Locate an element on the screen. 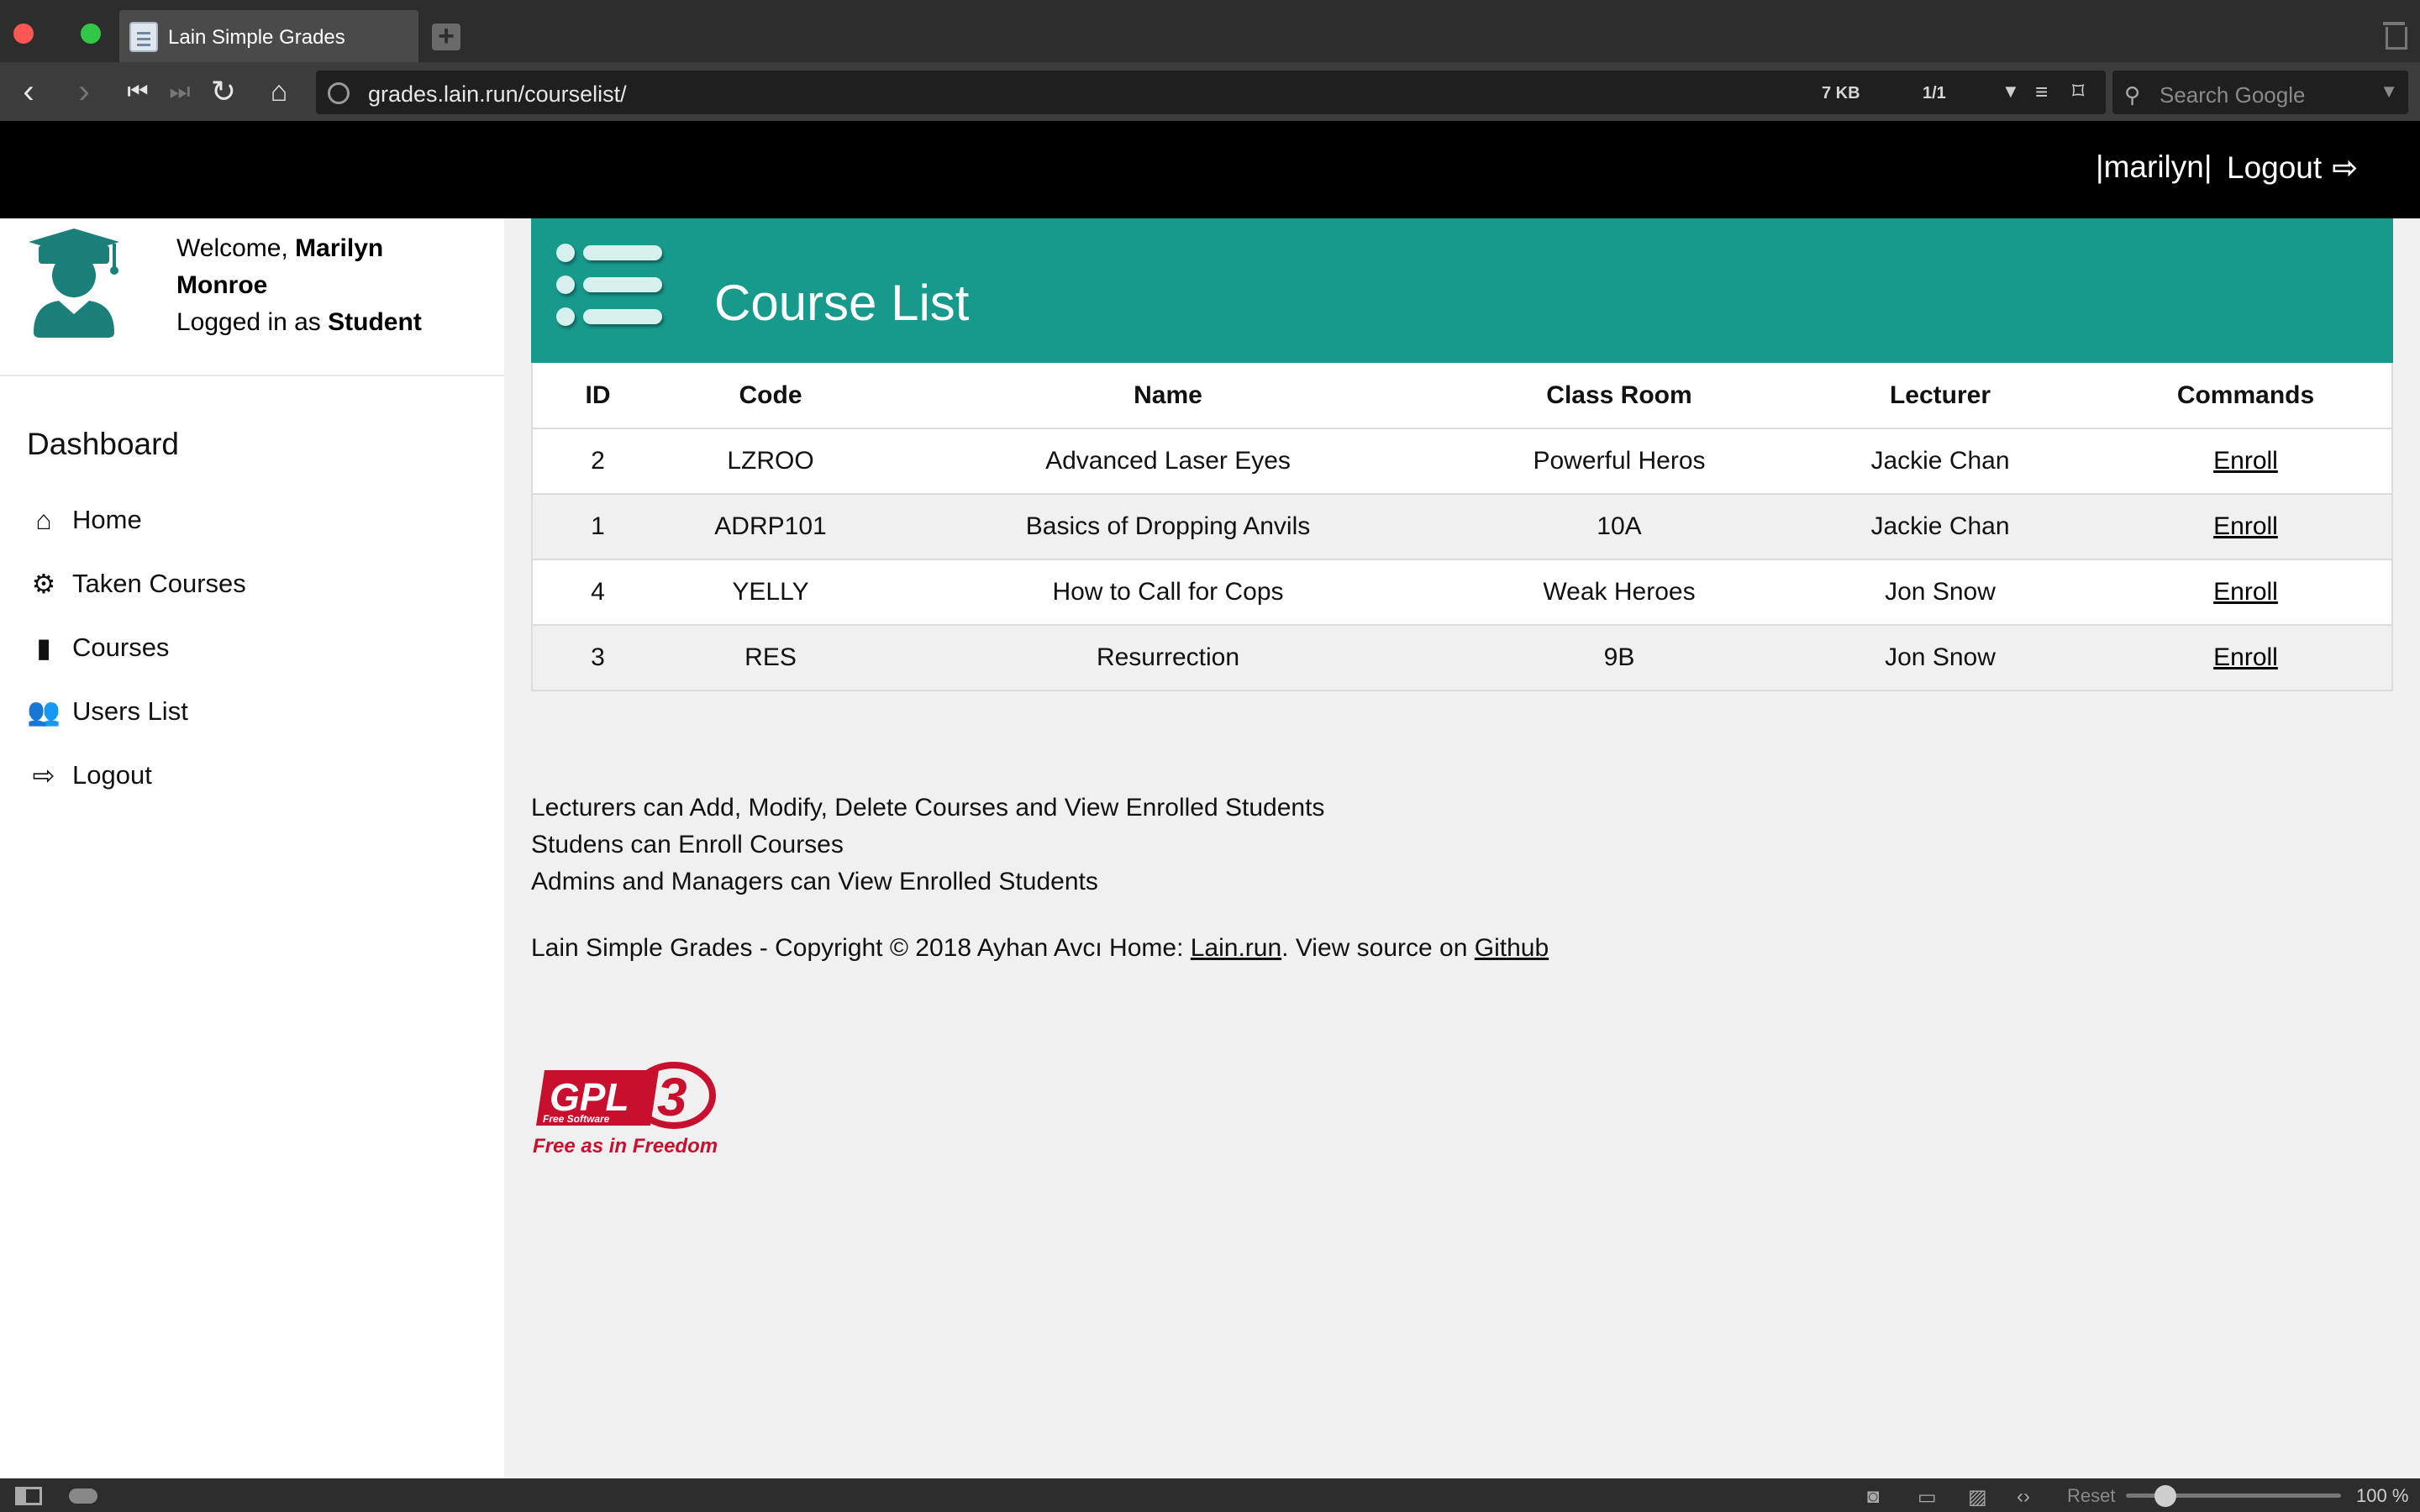 This screenshot has width=2420, height=1512. search-bar: ⚲ Search Google ▼ is located at coordinates (2260, 92).